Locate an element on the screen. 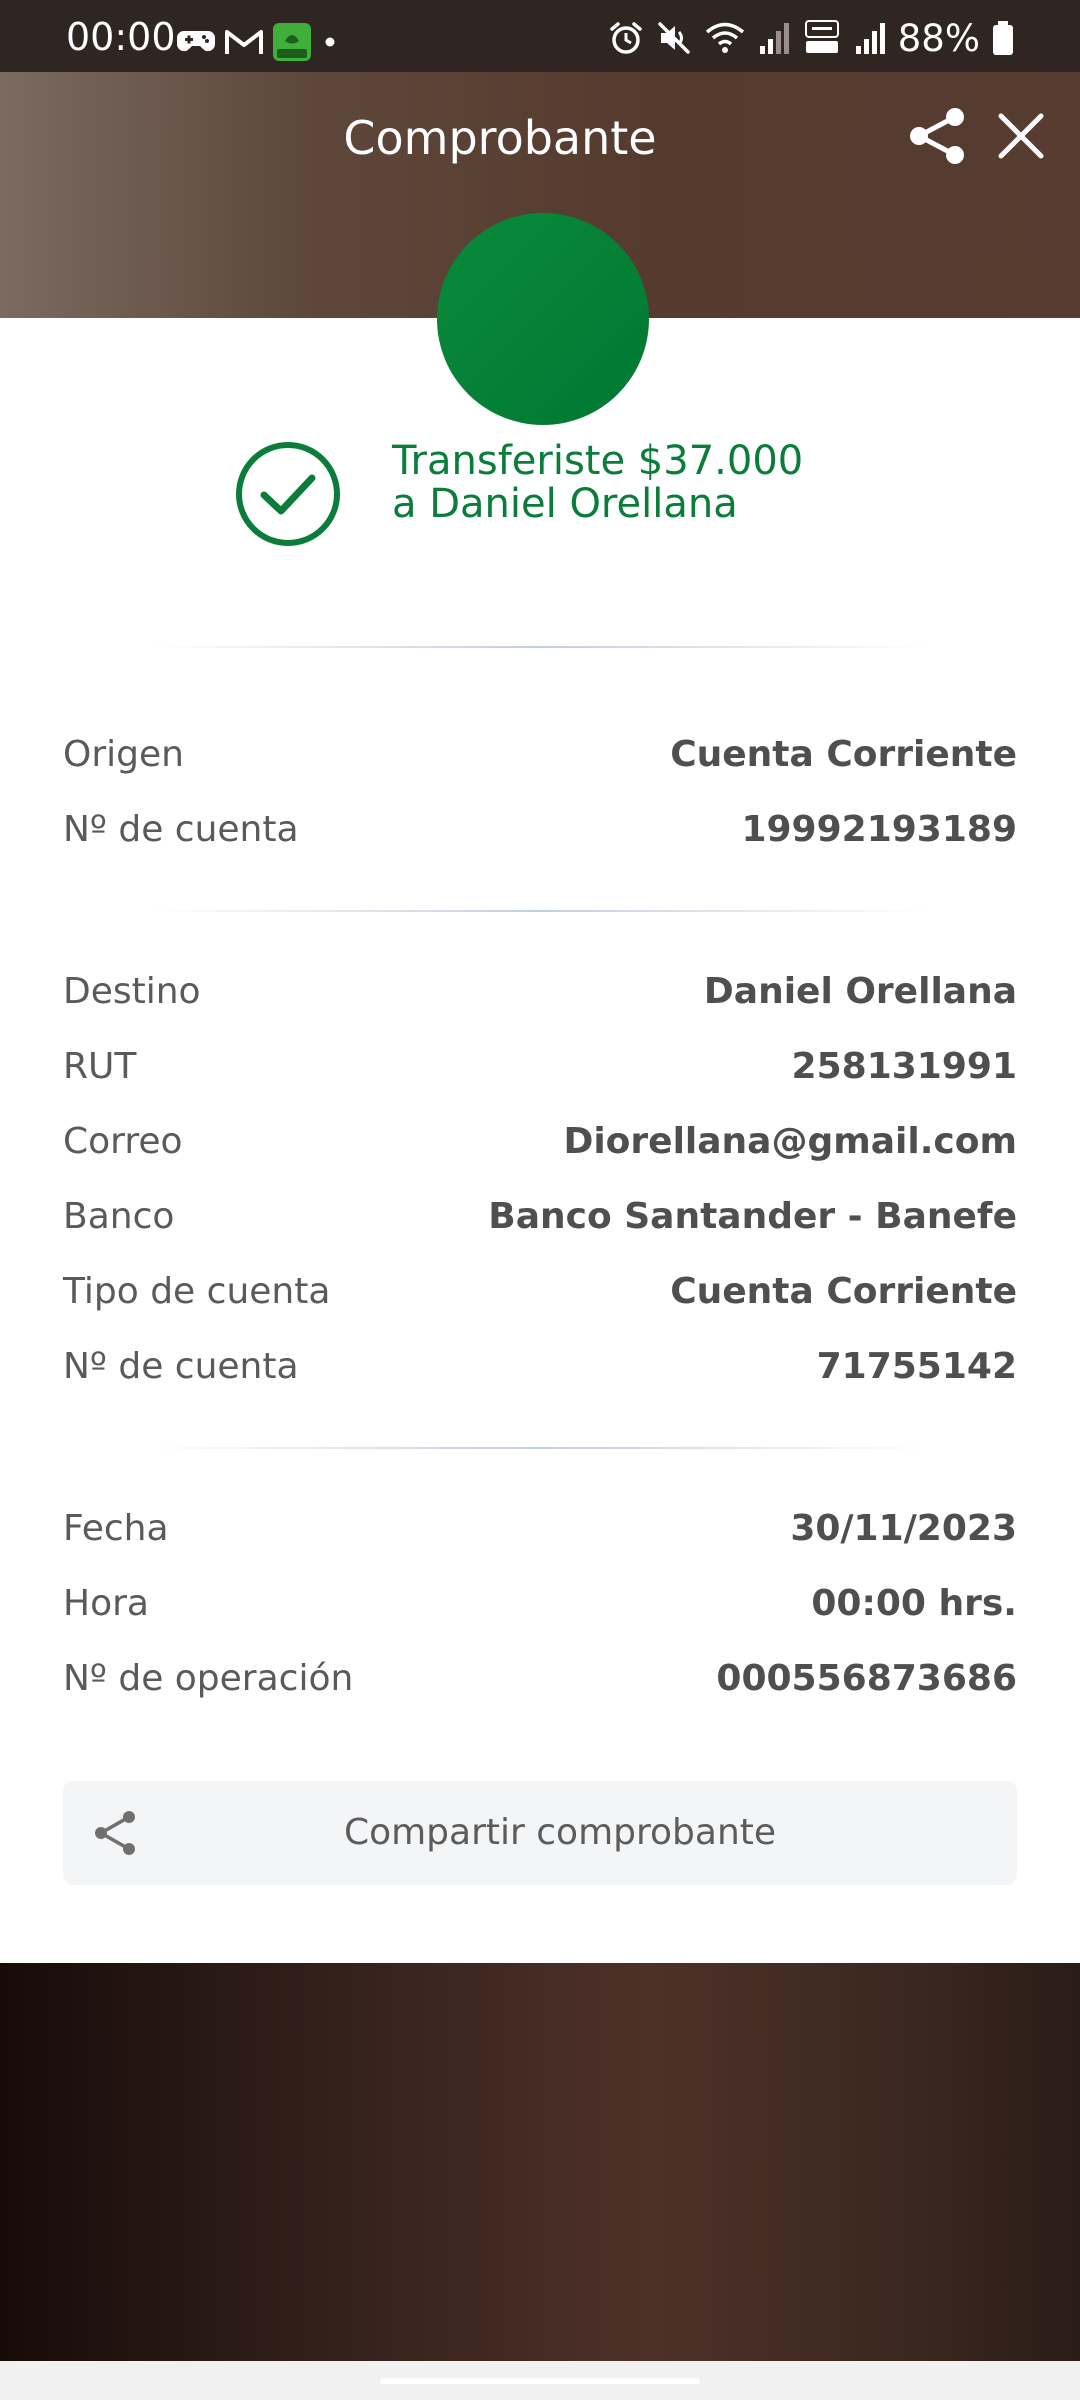 Image resolution: width=1080 pixels, height=2400 pixels. share-icon is located at coordinates (937, 136).